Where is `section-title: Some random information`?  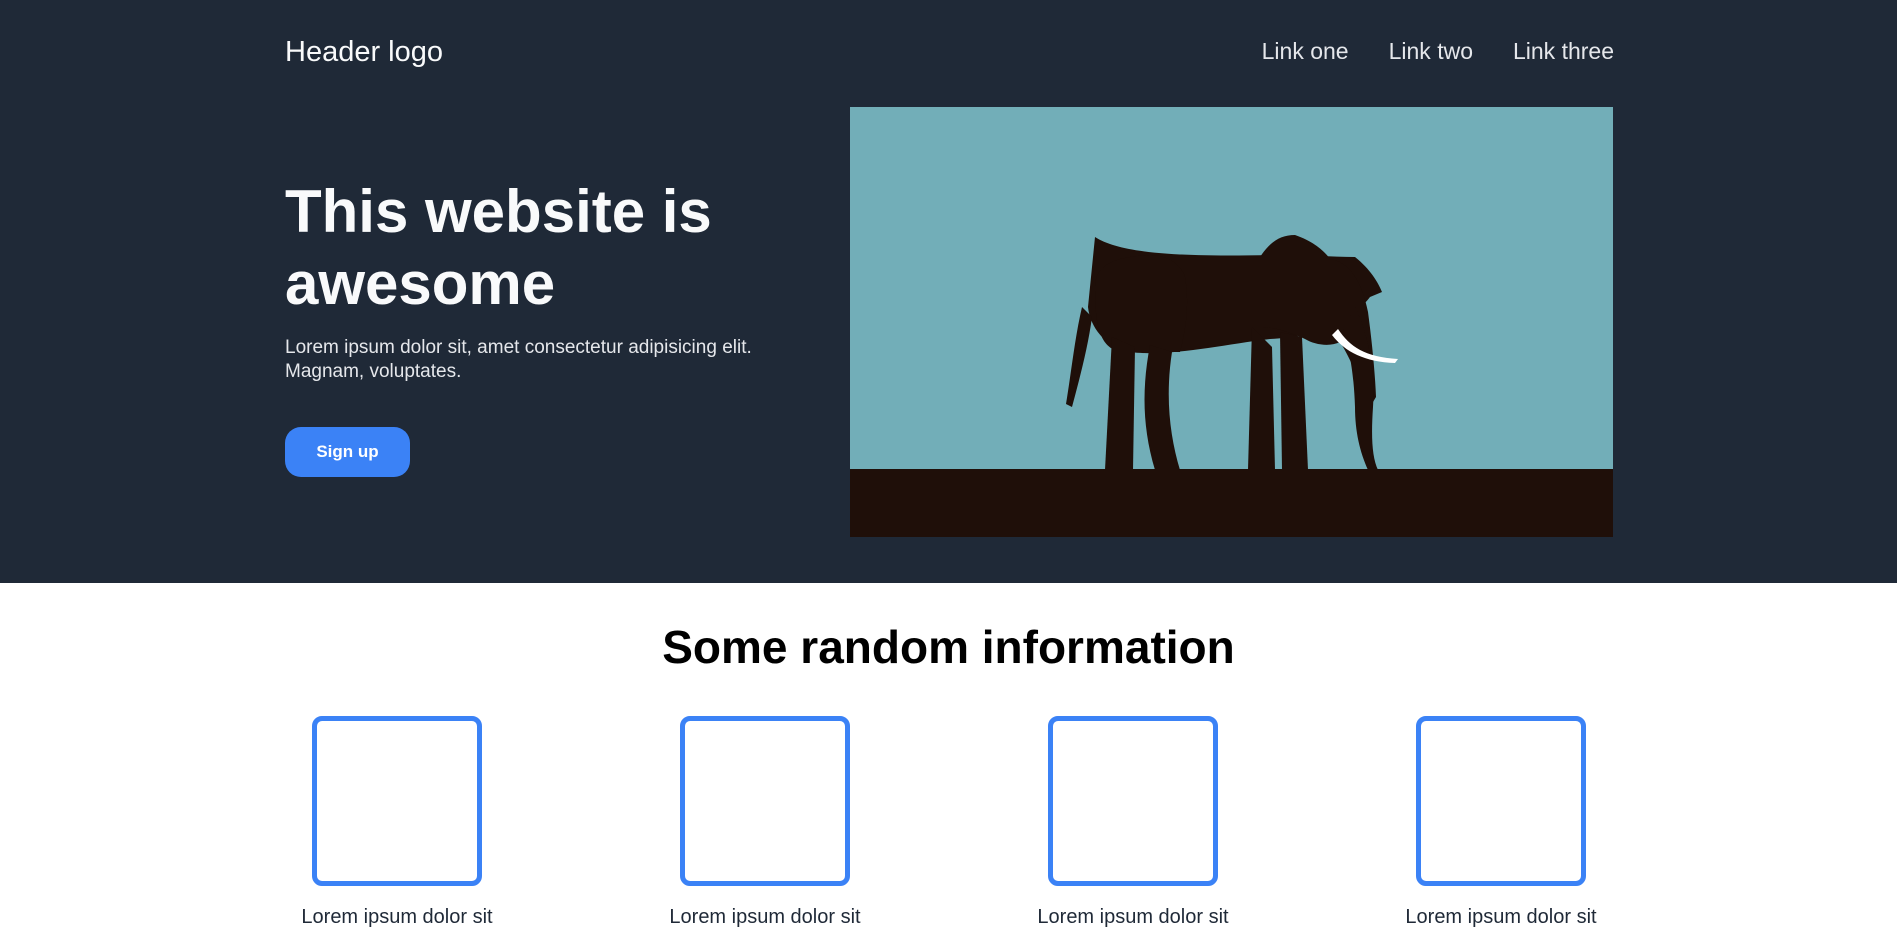 section-title: Some random information is located at coordinates (948, 647).